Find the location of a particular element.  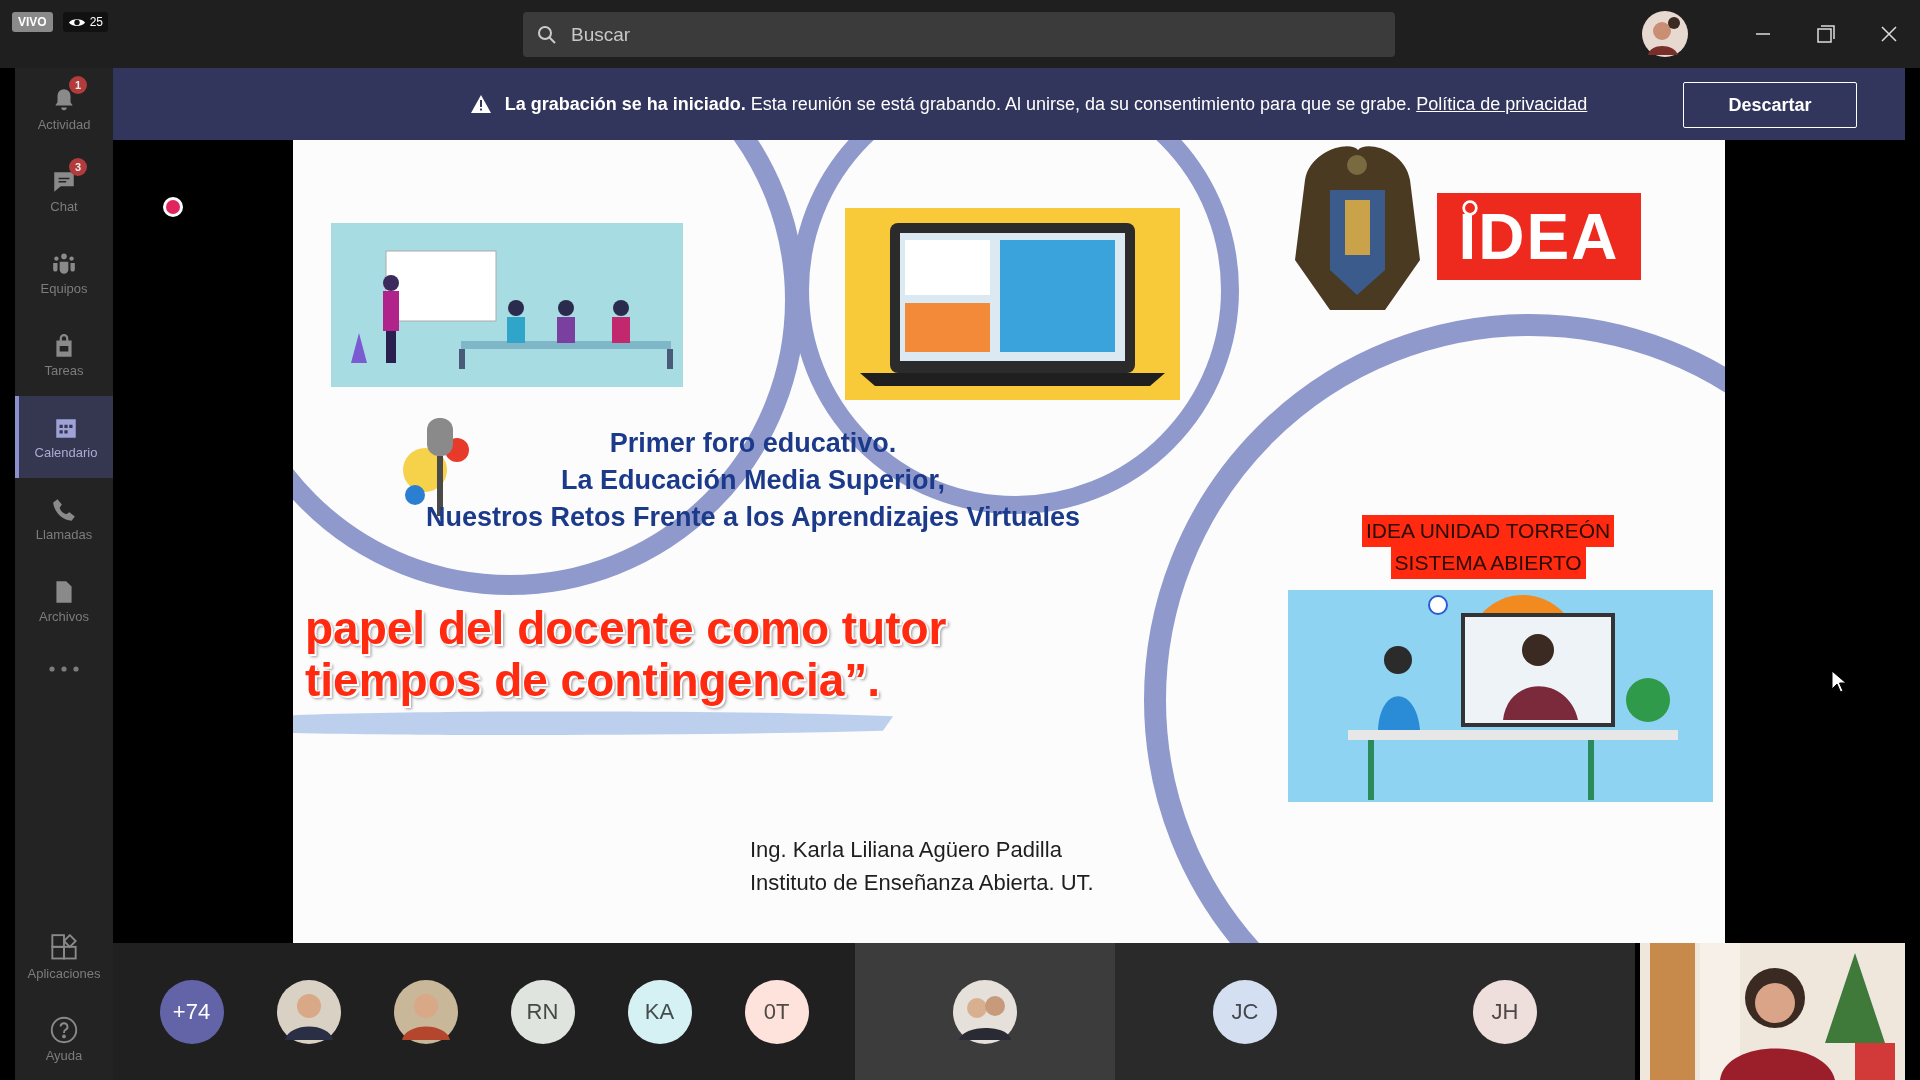

search-icon is located at coordinates (547, 34).